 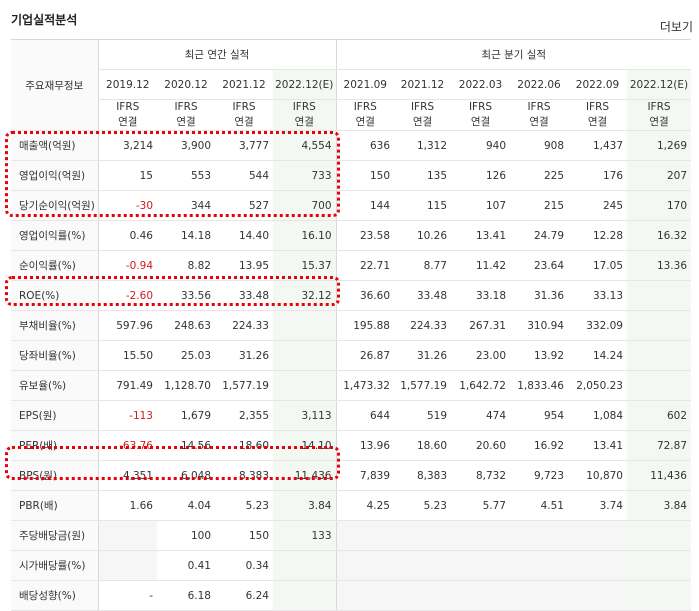 I want to click on table-cell: 126, so click(x=480, y=175).